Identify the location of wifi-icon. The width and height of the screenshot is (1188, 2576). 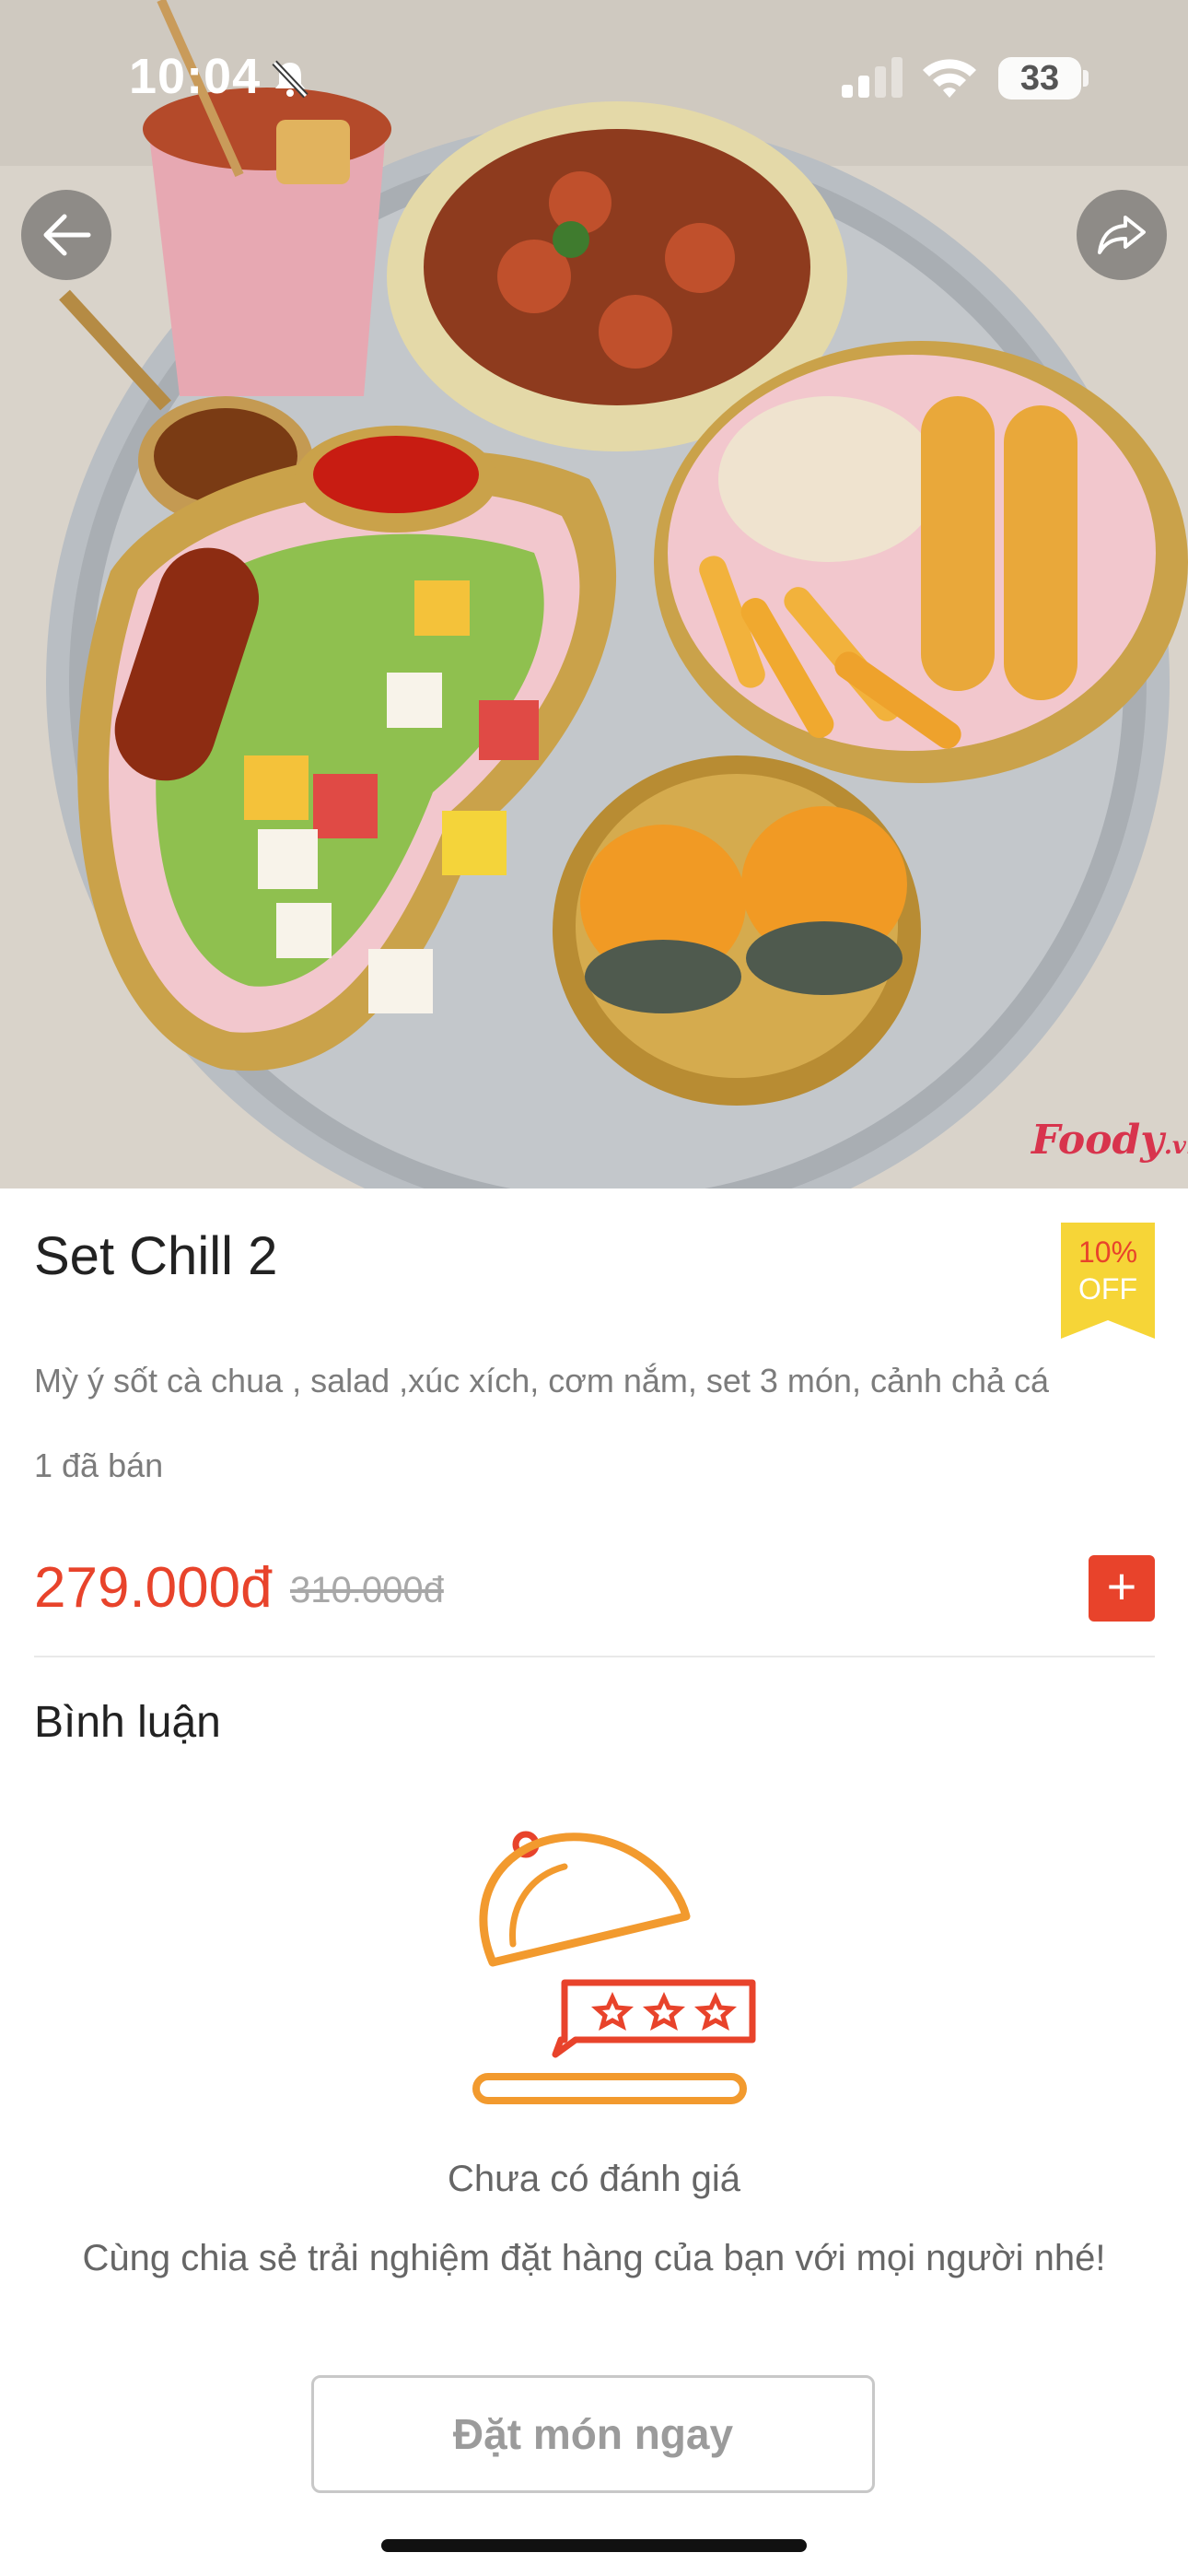
(949, 78).